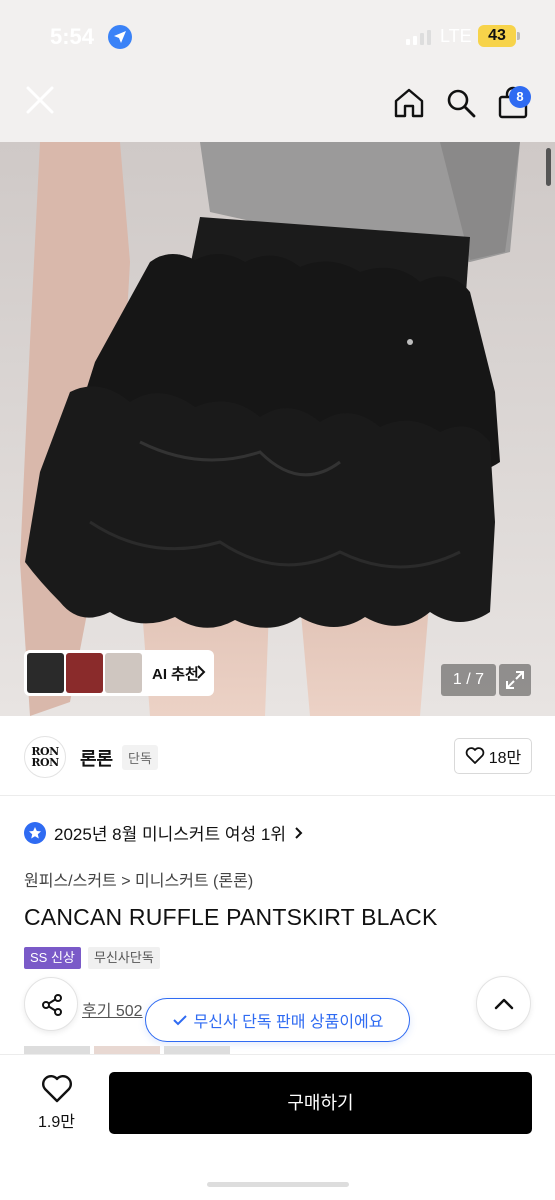  What do you see at coordinates (277, 37) in the screenshot?
I see `status-bar: 5:54 LTE 43` at bounding box center [277, 37].